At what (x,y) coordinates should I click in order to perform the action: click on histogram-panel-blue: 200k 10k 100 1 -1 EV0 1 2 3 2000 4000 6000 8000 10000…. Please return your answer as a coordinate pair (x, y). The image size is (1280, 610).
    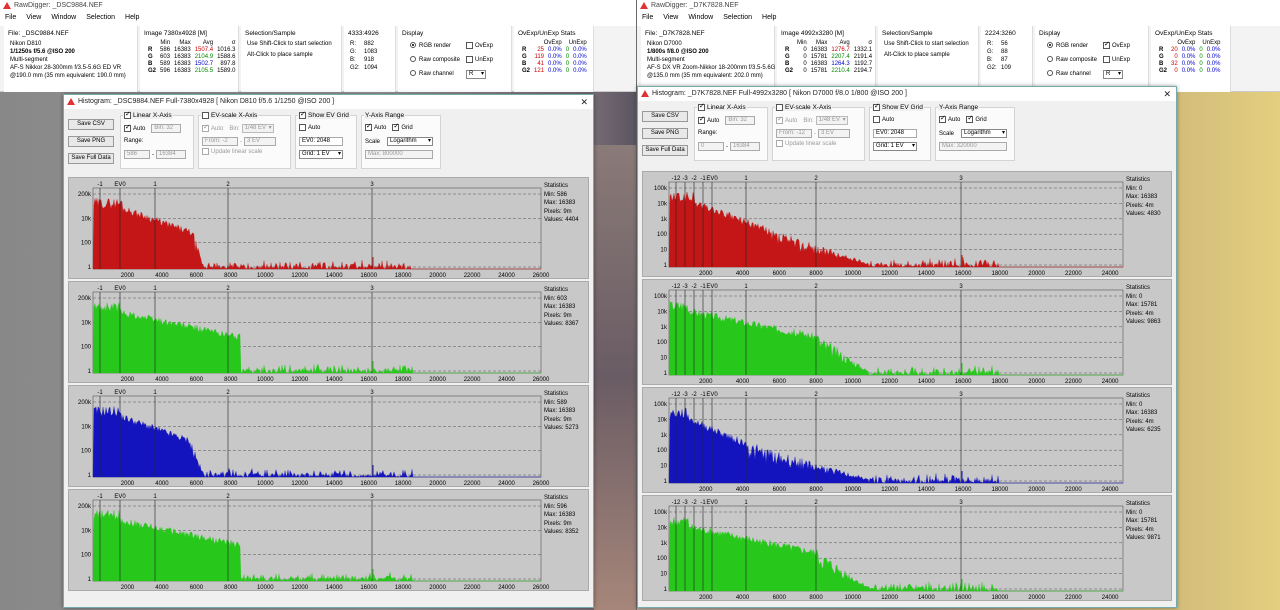
    Looking at the image, I should click on (328, 436).